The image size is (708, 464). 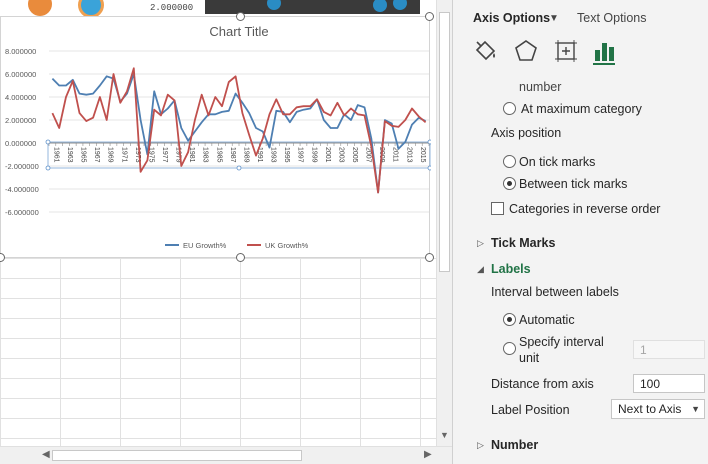 What do you see at coordinates (69, 155) in the screenshot?
I see `x-tick-label: 1963` at bounding box center [69, 155].